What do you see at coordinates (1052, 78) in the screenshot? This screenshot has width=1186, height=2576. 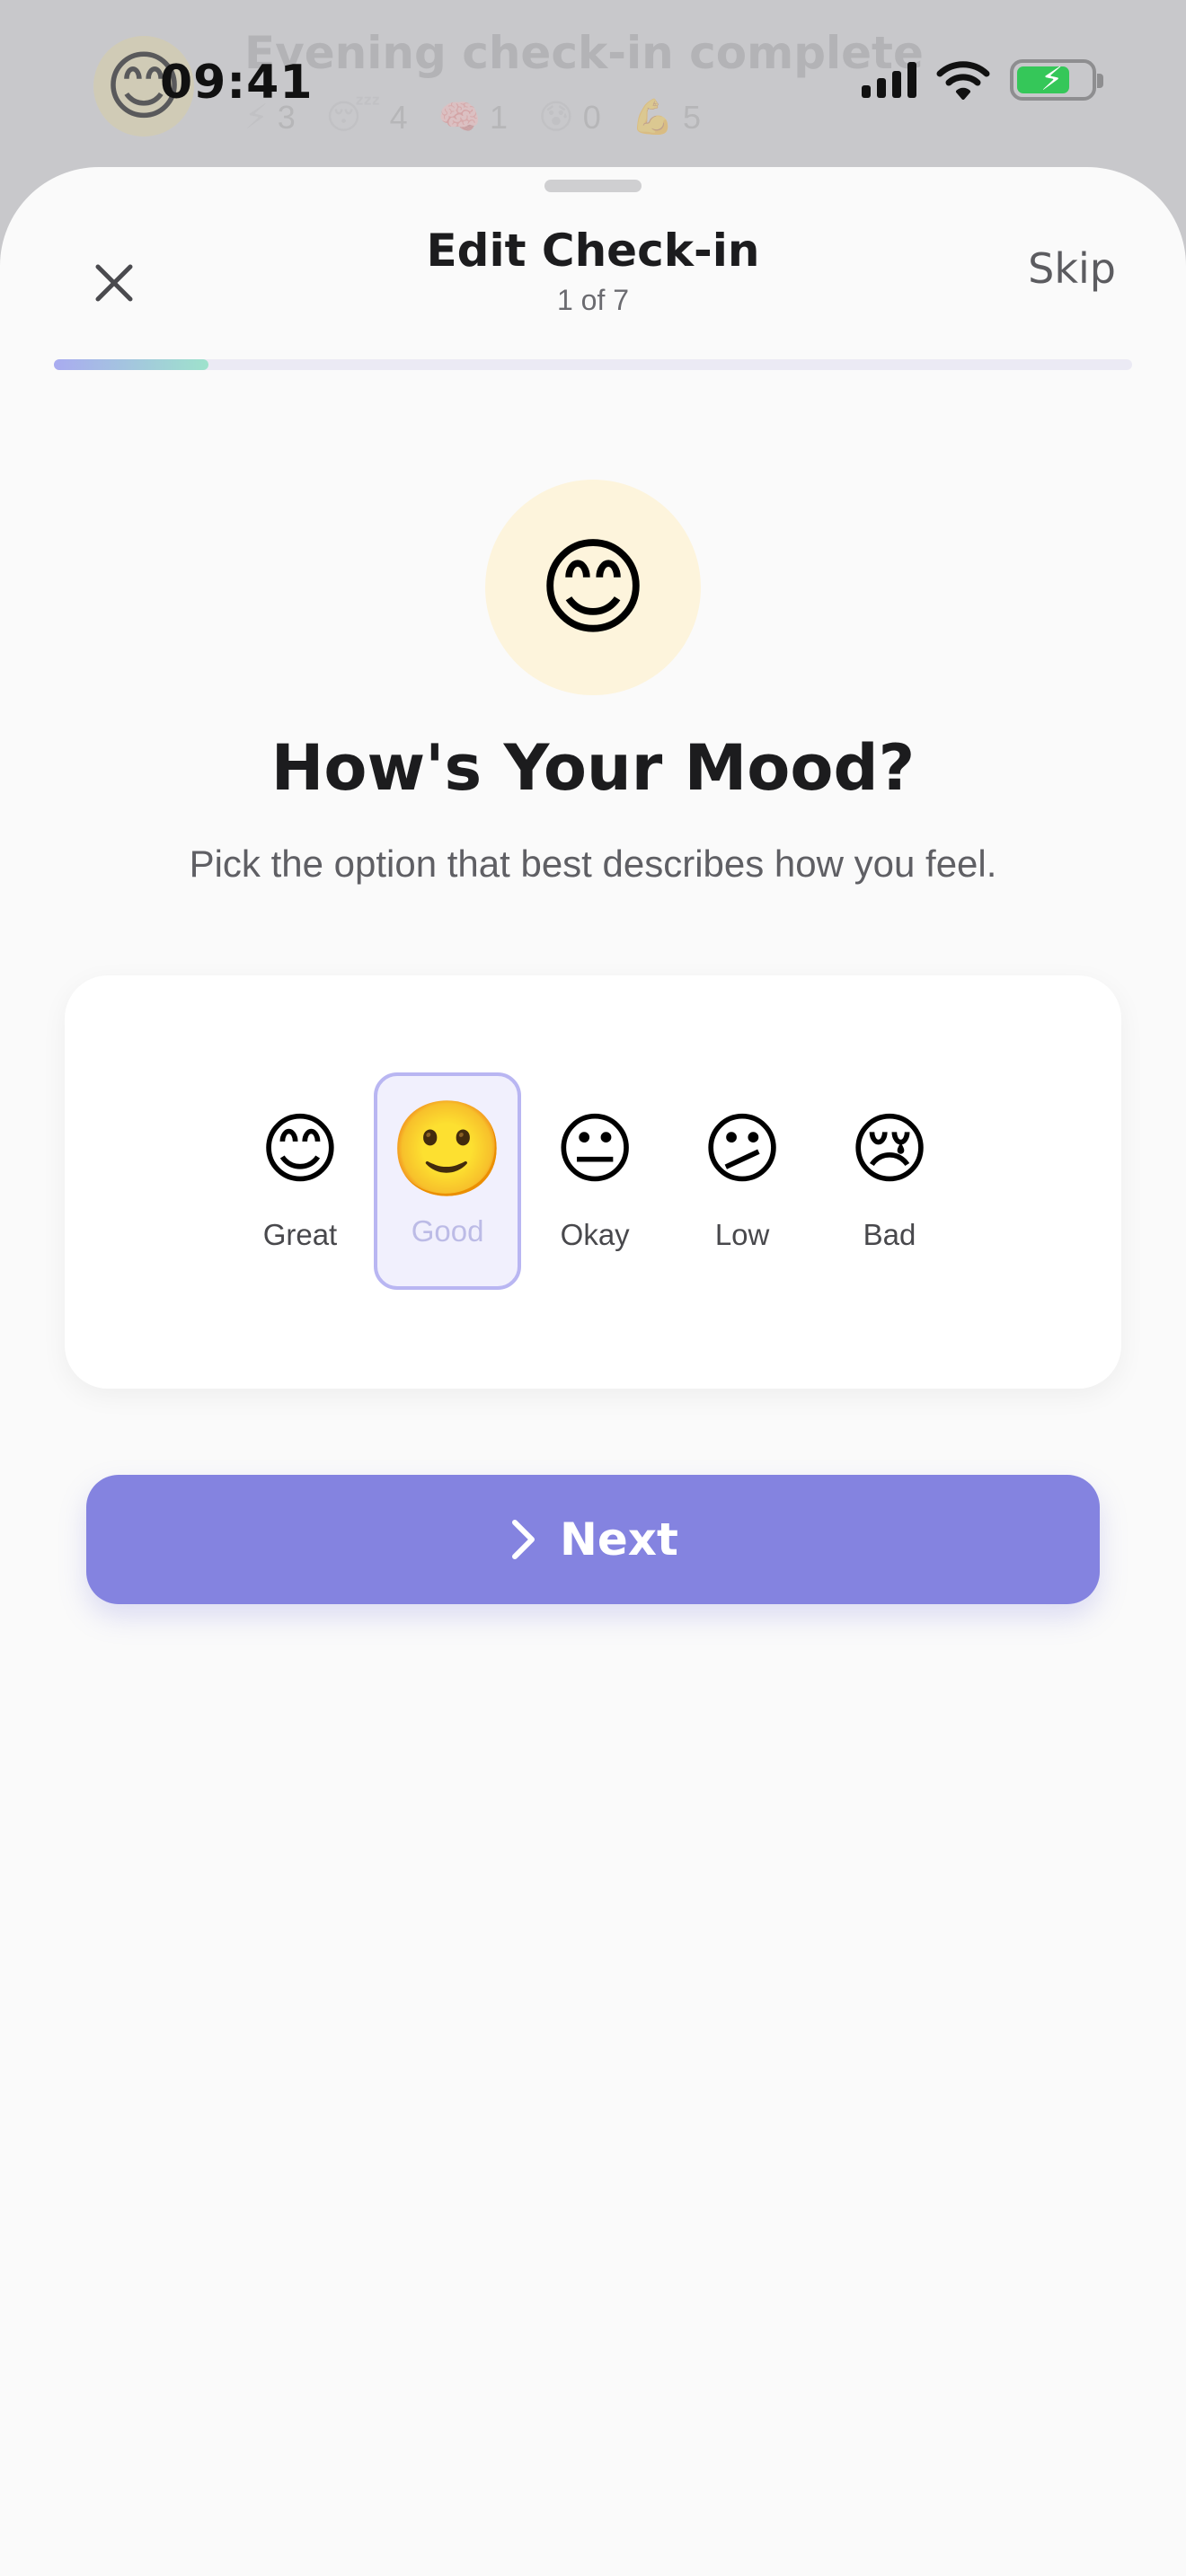 I see `charging-bolt-icon: ⚡` at bounding box center [1052, 78].